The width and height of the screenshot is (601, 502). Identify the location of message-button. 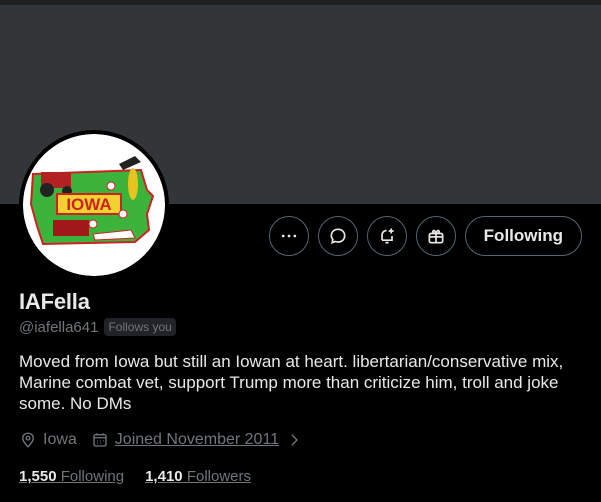
(337, 236).